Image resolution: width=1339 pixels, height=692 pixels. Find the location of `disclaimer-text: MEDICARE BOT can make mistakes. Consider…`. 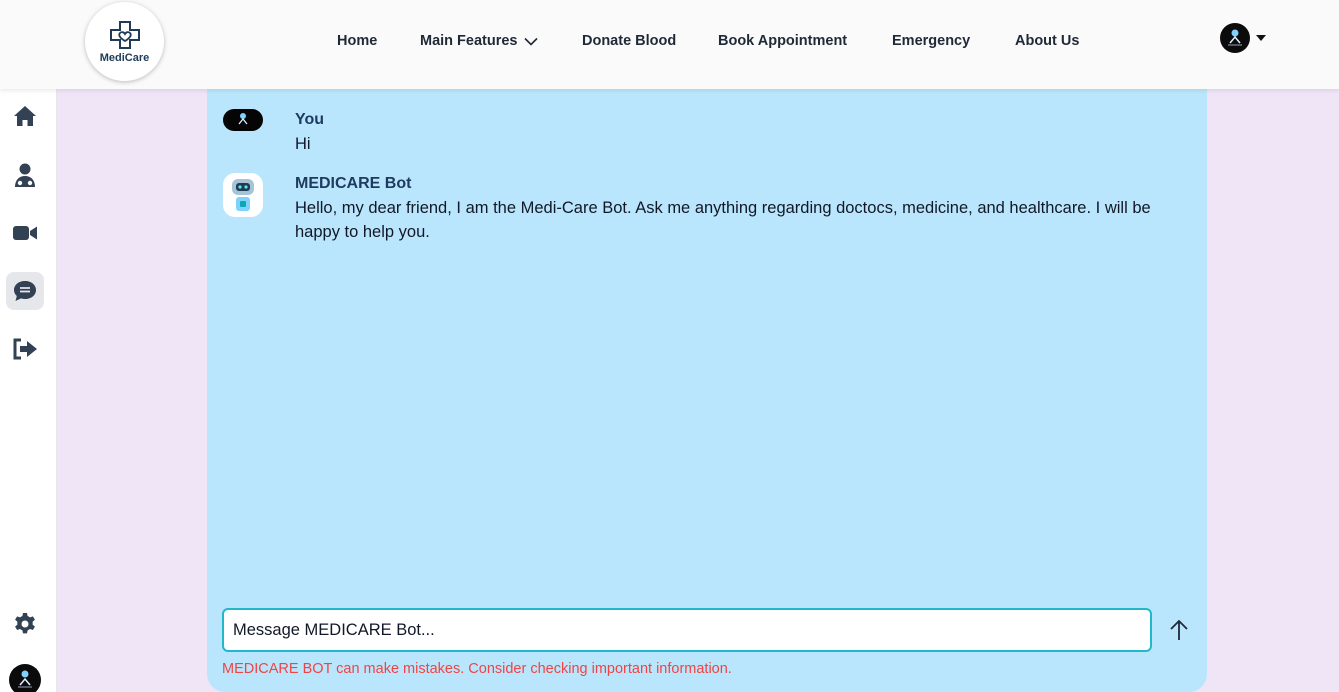

disclaimer-text: MEDICARE BOT can make mistakes. Consider… is located at coordinates (477, 669).